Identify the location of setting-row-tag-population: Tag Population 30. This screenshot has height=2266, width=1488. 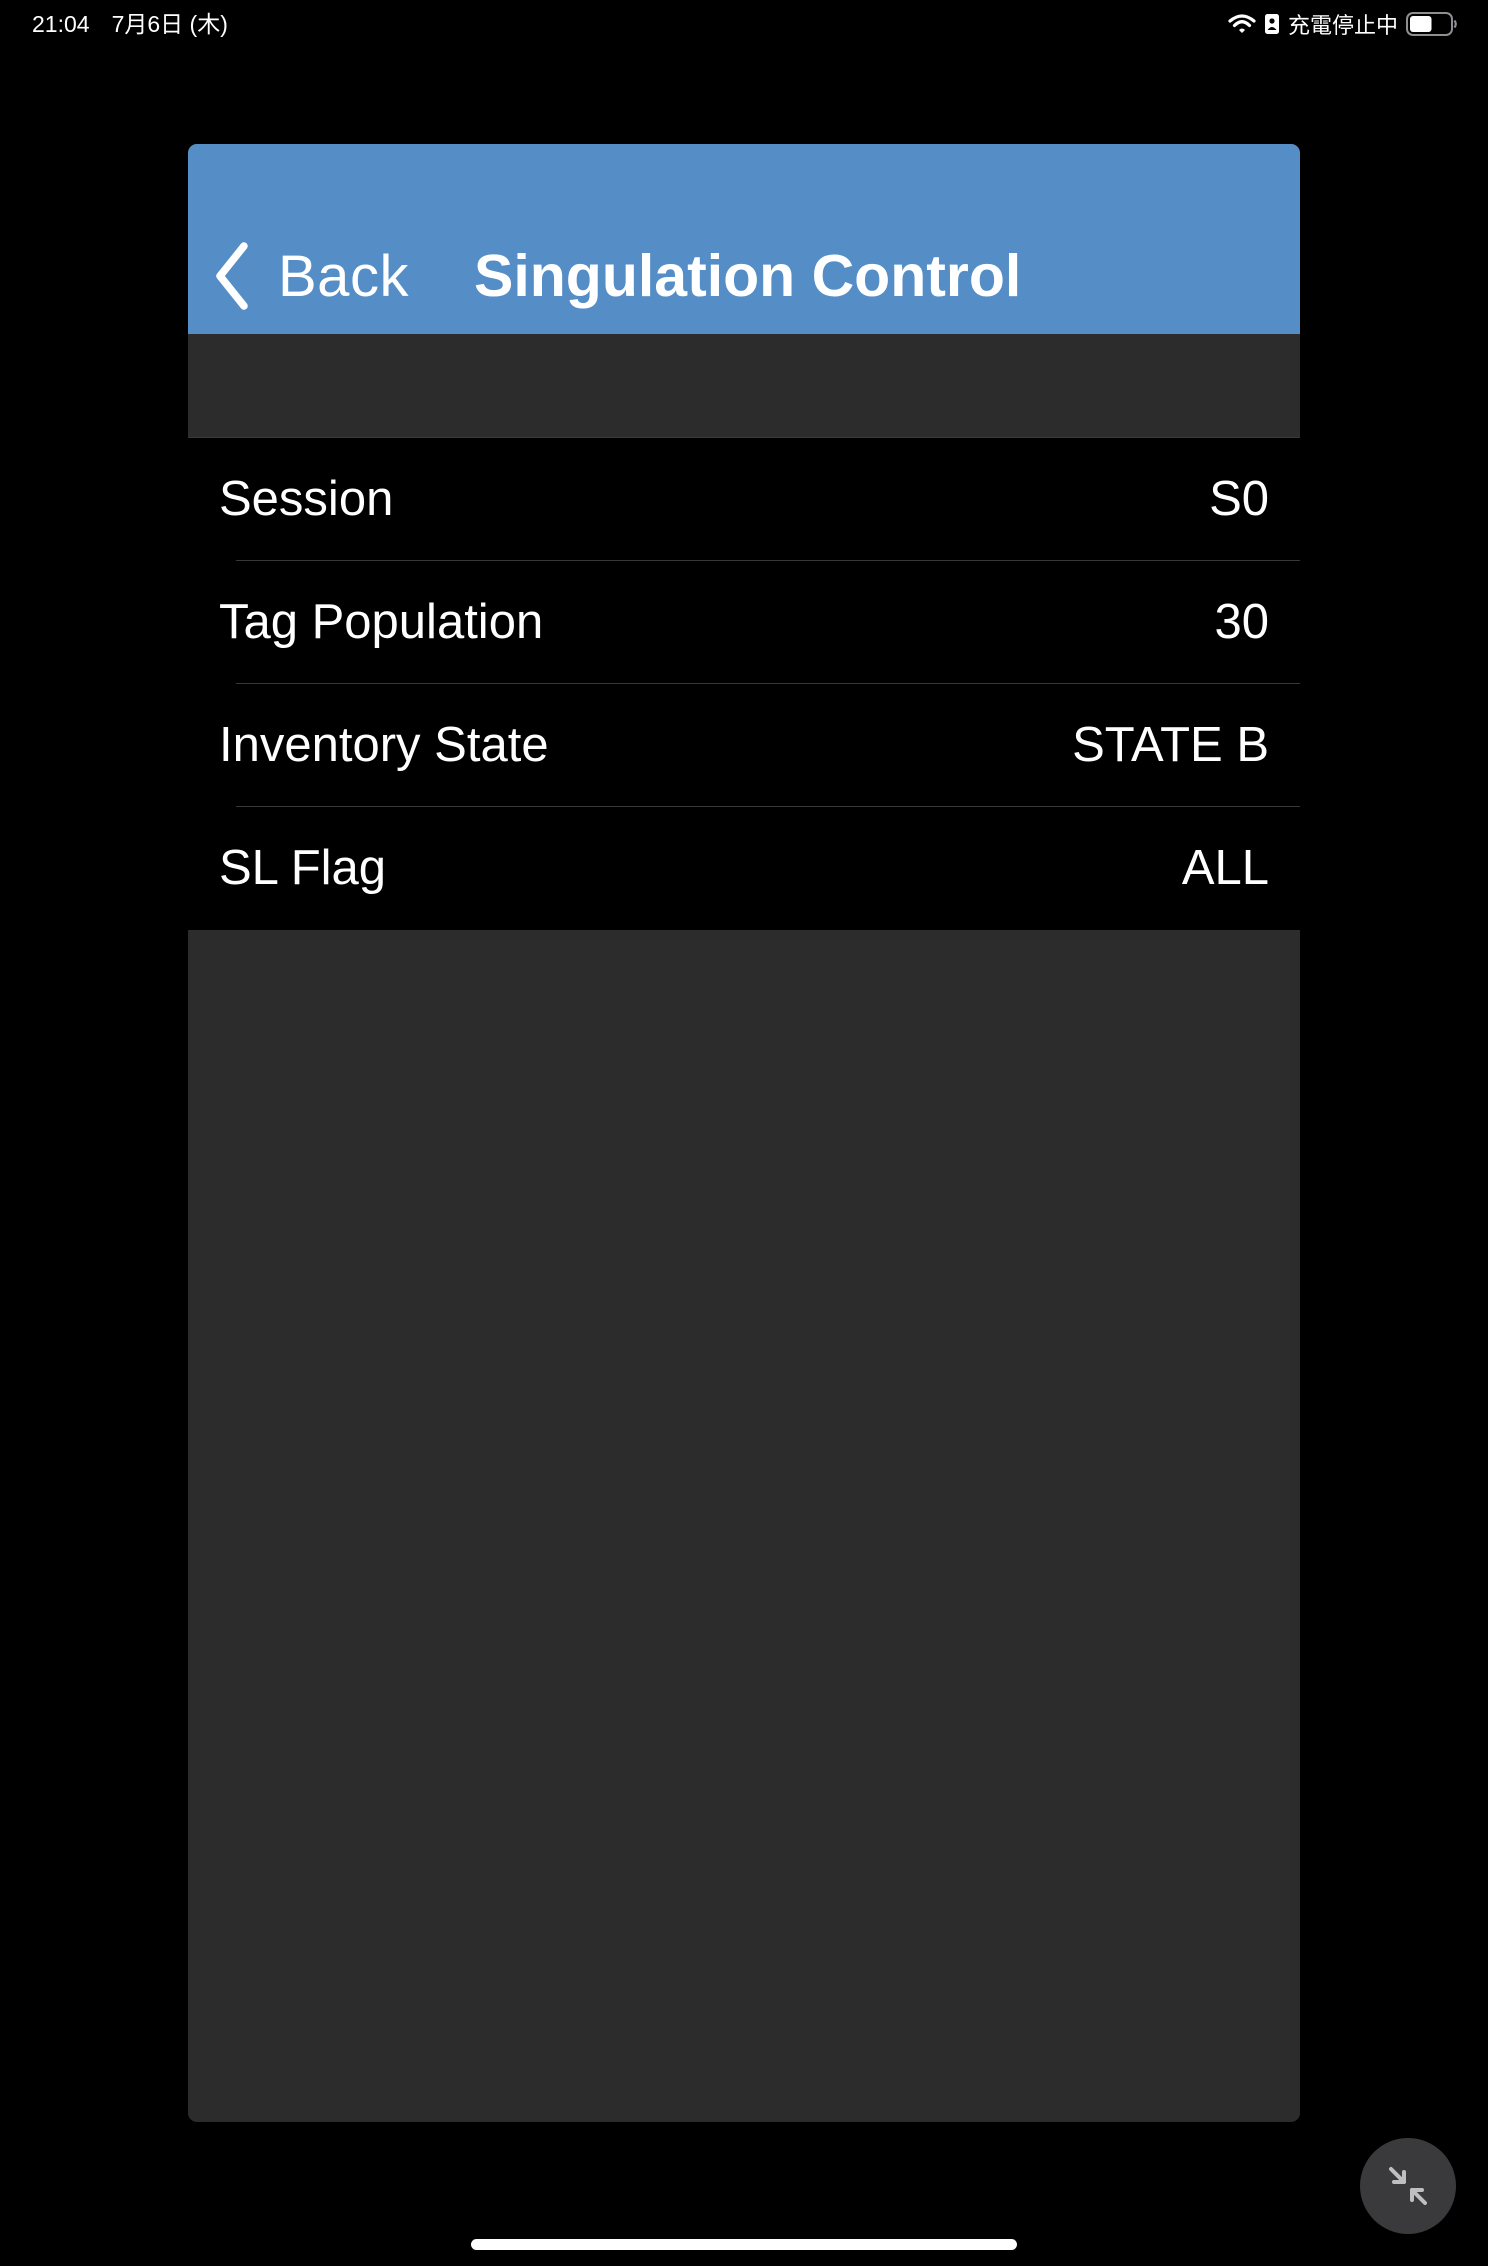
(744, 622).